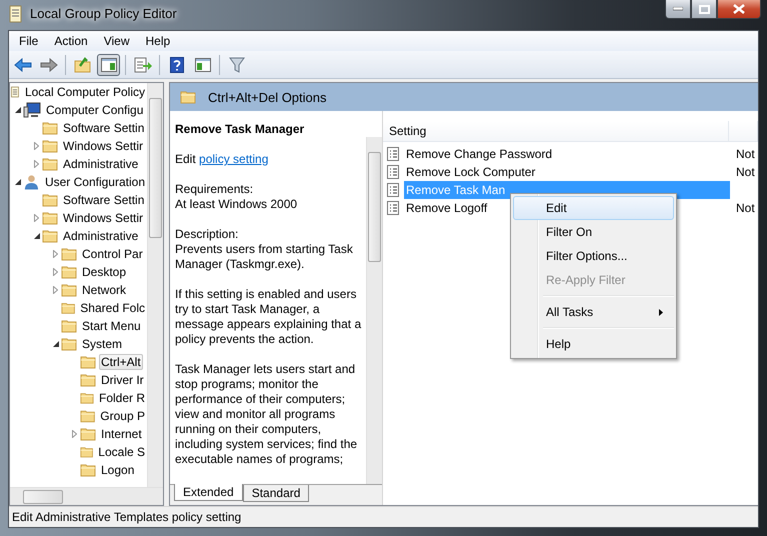  What do you see at coordinates (122, 380) in the screenshot?
I see `tree-item: Driver Ir` at bounding box center [122, 380].